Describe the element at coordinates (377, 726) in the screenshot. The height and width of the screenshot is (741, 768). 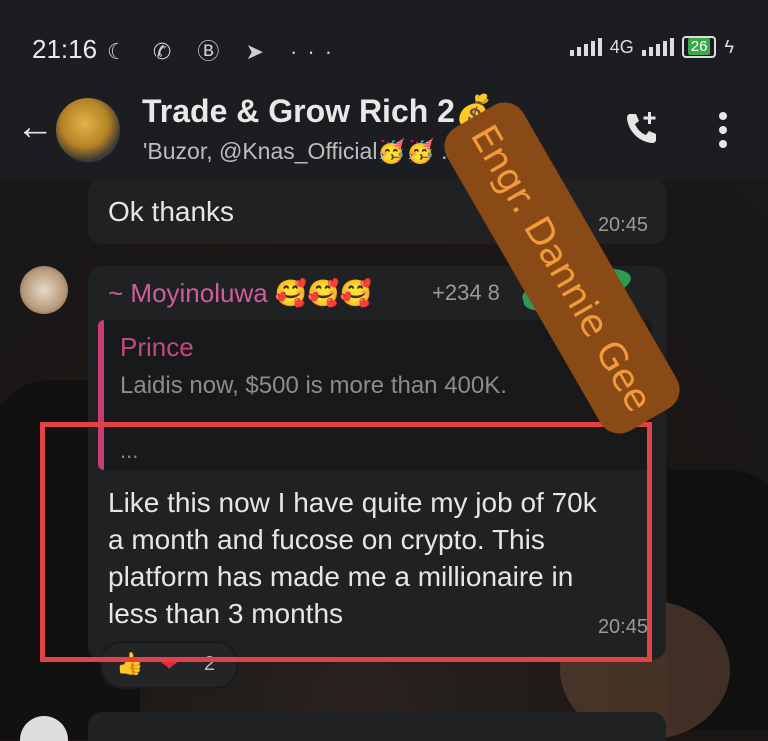
I see `next-message-bubble` at that location.